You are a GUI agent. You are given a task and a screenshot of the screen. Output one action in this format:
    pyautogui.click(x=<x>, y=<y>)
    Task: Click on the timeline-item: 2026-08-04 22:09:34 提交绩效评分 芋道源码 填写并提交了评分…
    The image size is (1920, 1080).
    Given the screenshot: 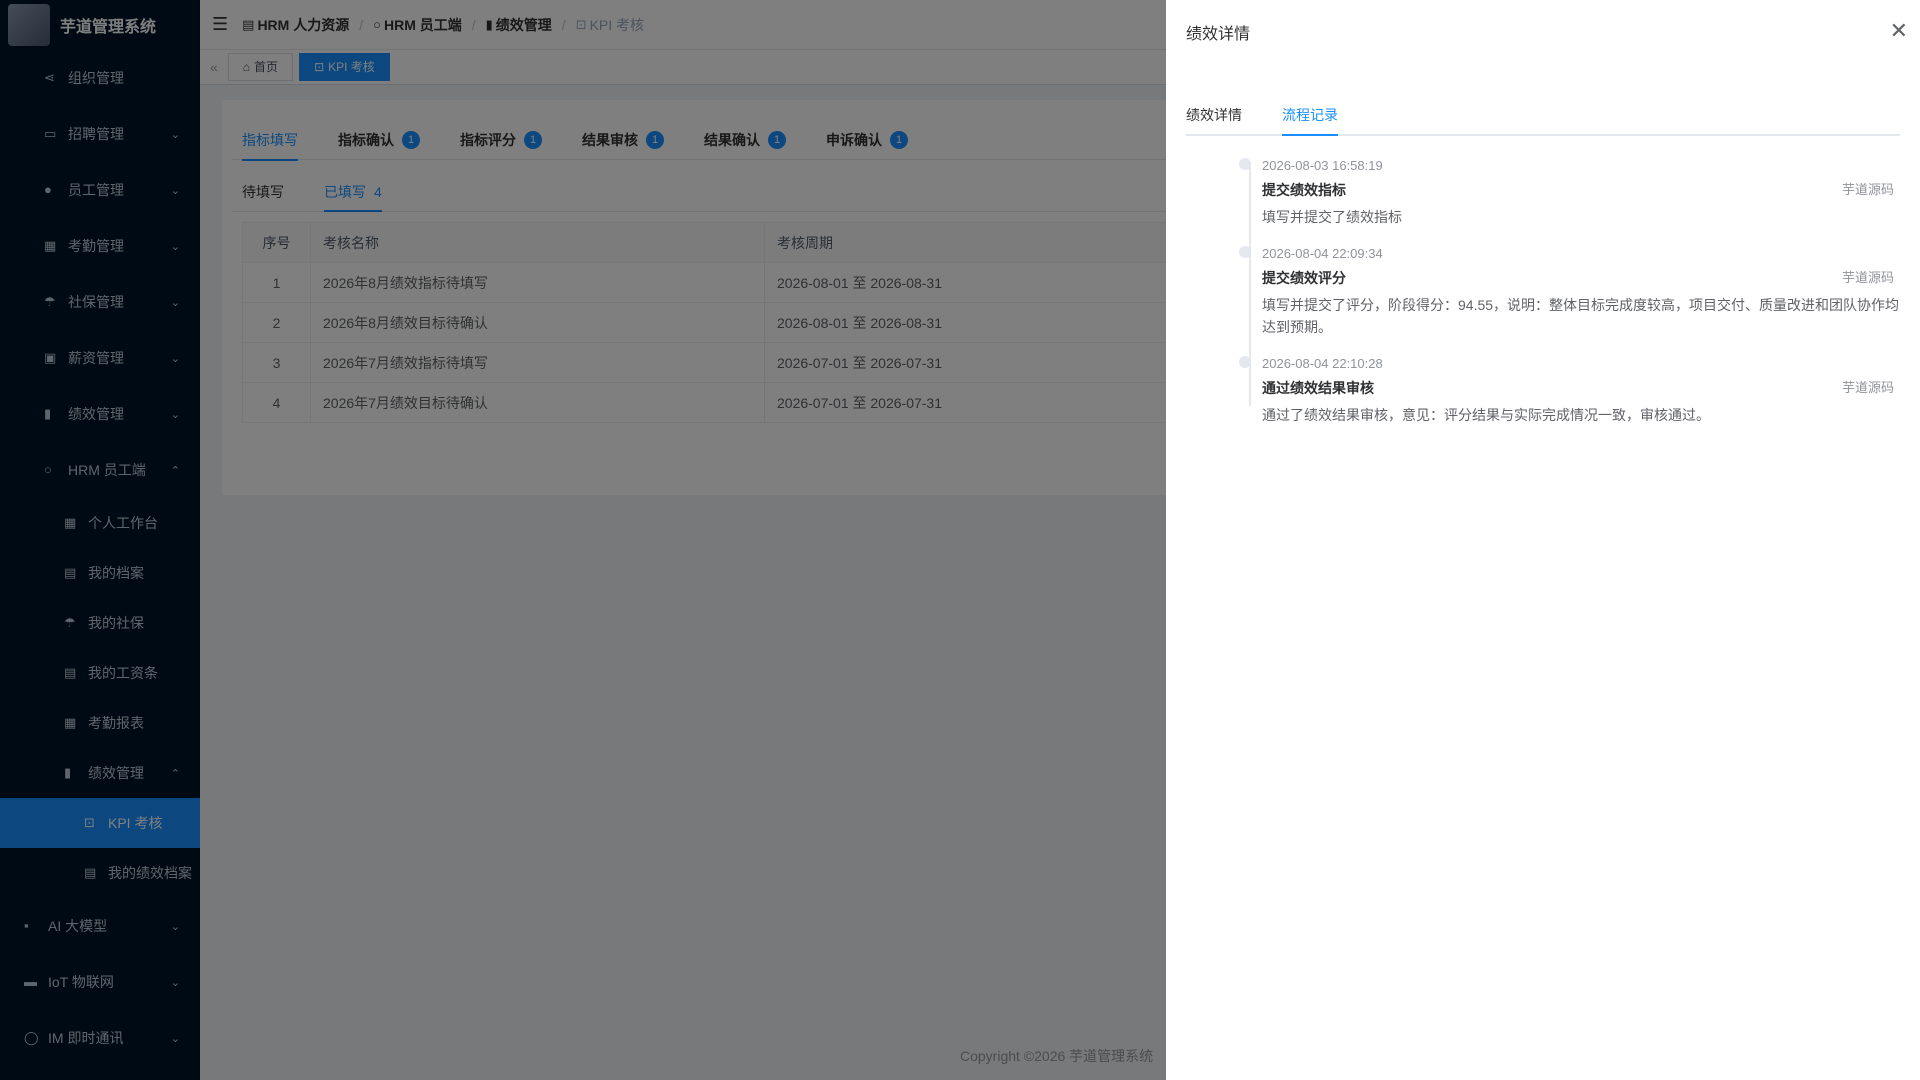 What is the action you would take?
    pyautogui.click(x=1569, y=291)
    